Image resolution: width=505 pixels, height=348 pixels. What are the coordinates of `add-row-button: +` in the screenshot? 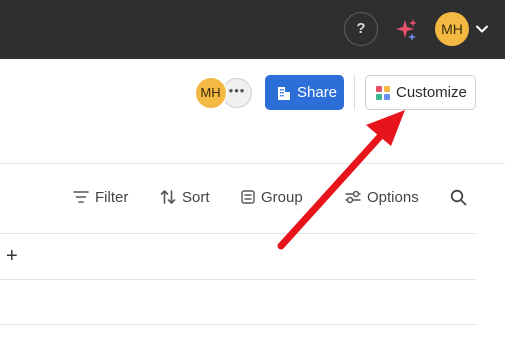 It's located at (14, 256).